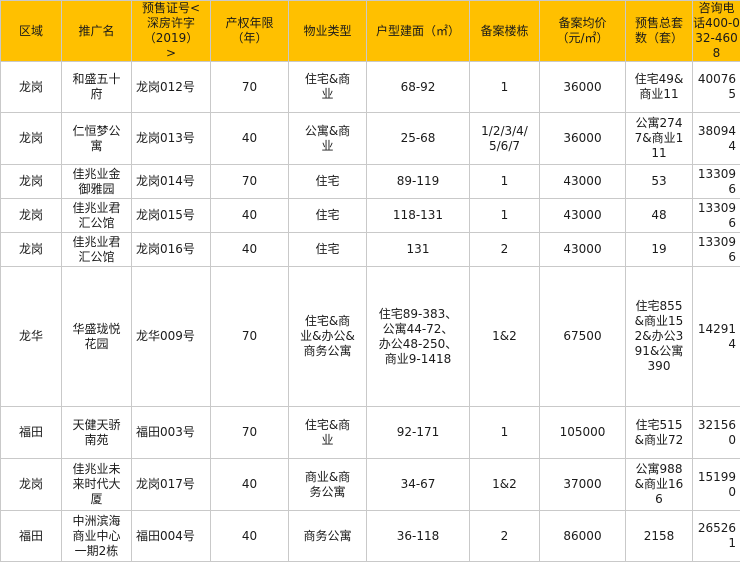 The height and width of the screenshot is (562, 740). What do you see at coordinates (97, 536) in the screenshot?
I see `name-cell: 中洲滨海商业中心一期2栋` at bounding box center [97, 536].